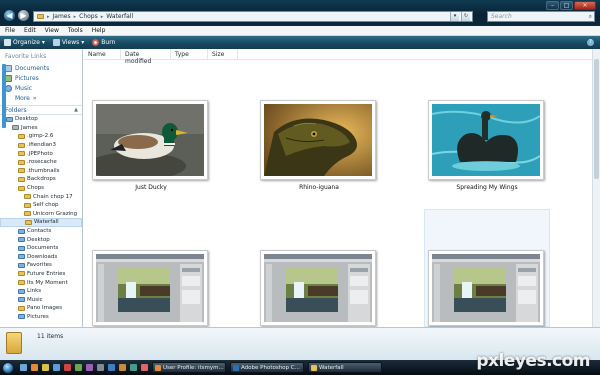 The width and height of the screenshot is (600, 375). What do you see at coordinates (41, 257) in the screenshot?
I see `tree-item: Downloads` at bounding box center [41, 257].